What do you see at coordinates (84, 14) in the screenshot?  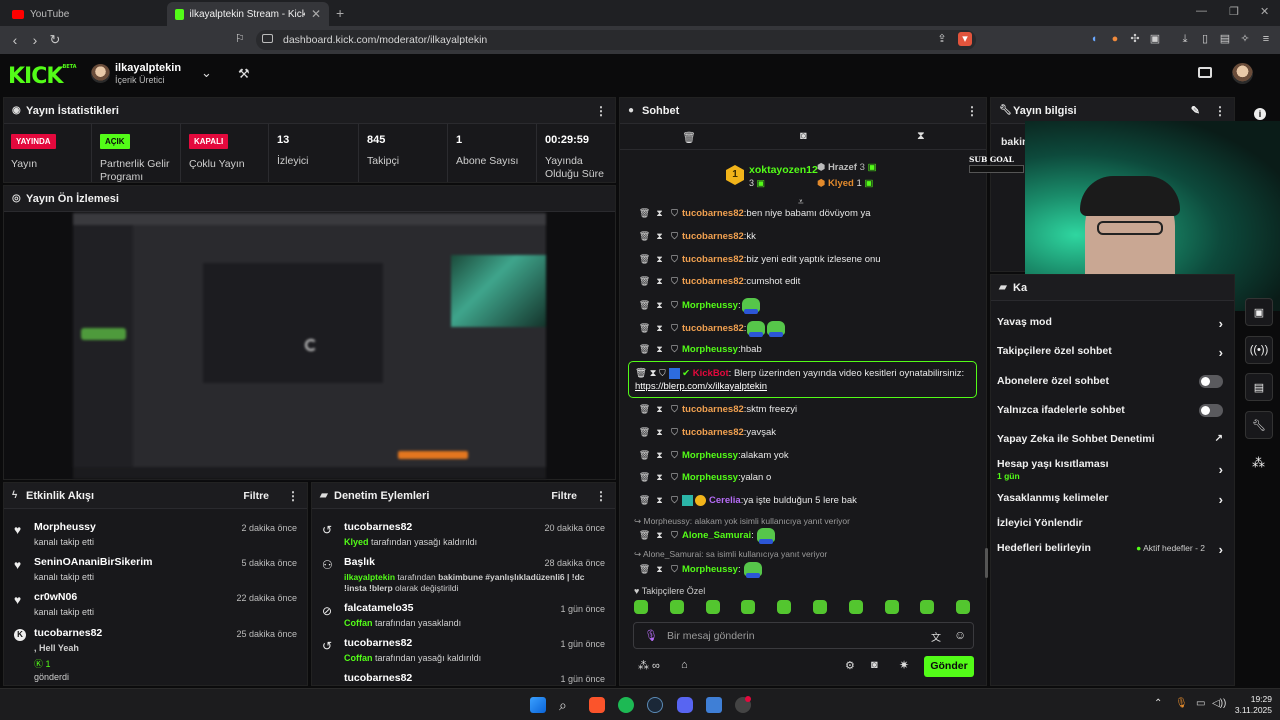 I see `tab-youtube: YouTube` at bounding box center [84, 14].